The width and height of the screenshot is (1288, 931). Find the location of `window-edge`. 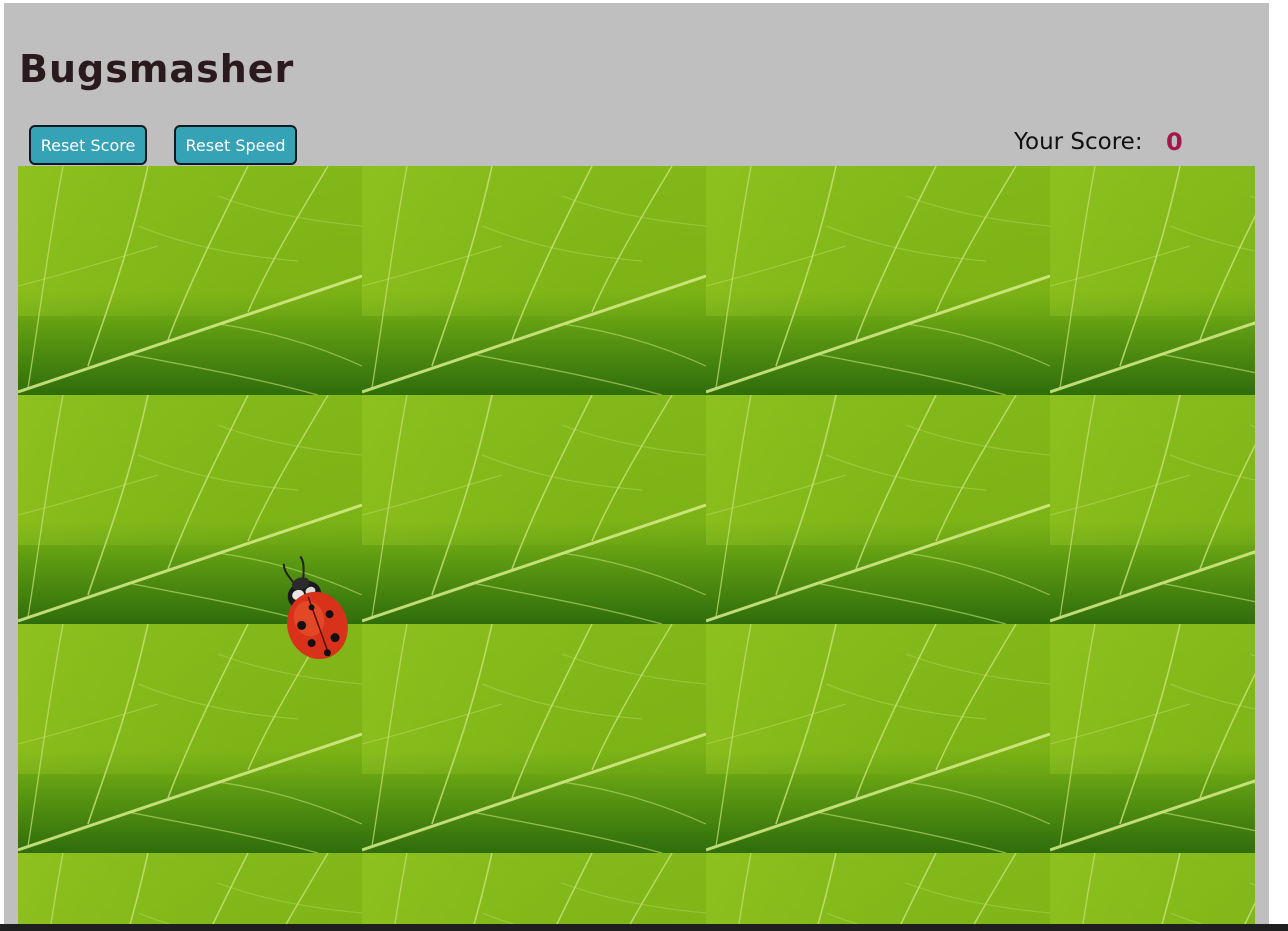

window-edge is located at coordinates (1278, 462).